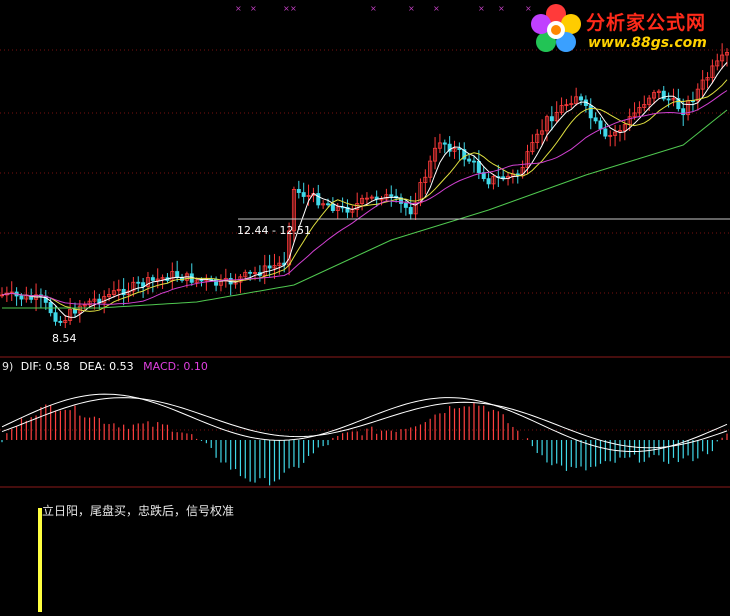 The width and height of the screenshot is (730, 616). What do you see at coordinates (121, 366) in the screenshot?
I see `dea-value: 0.53` at bounding box center [121, 366].